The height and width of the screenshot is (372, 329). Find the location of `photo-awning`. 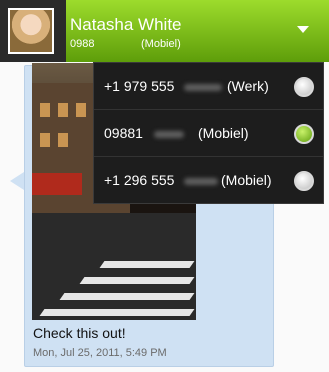

photo-awning is located at coordinates (57, 184).